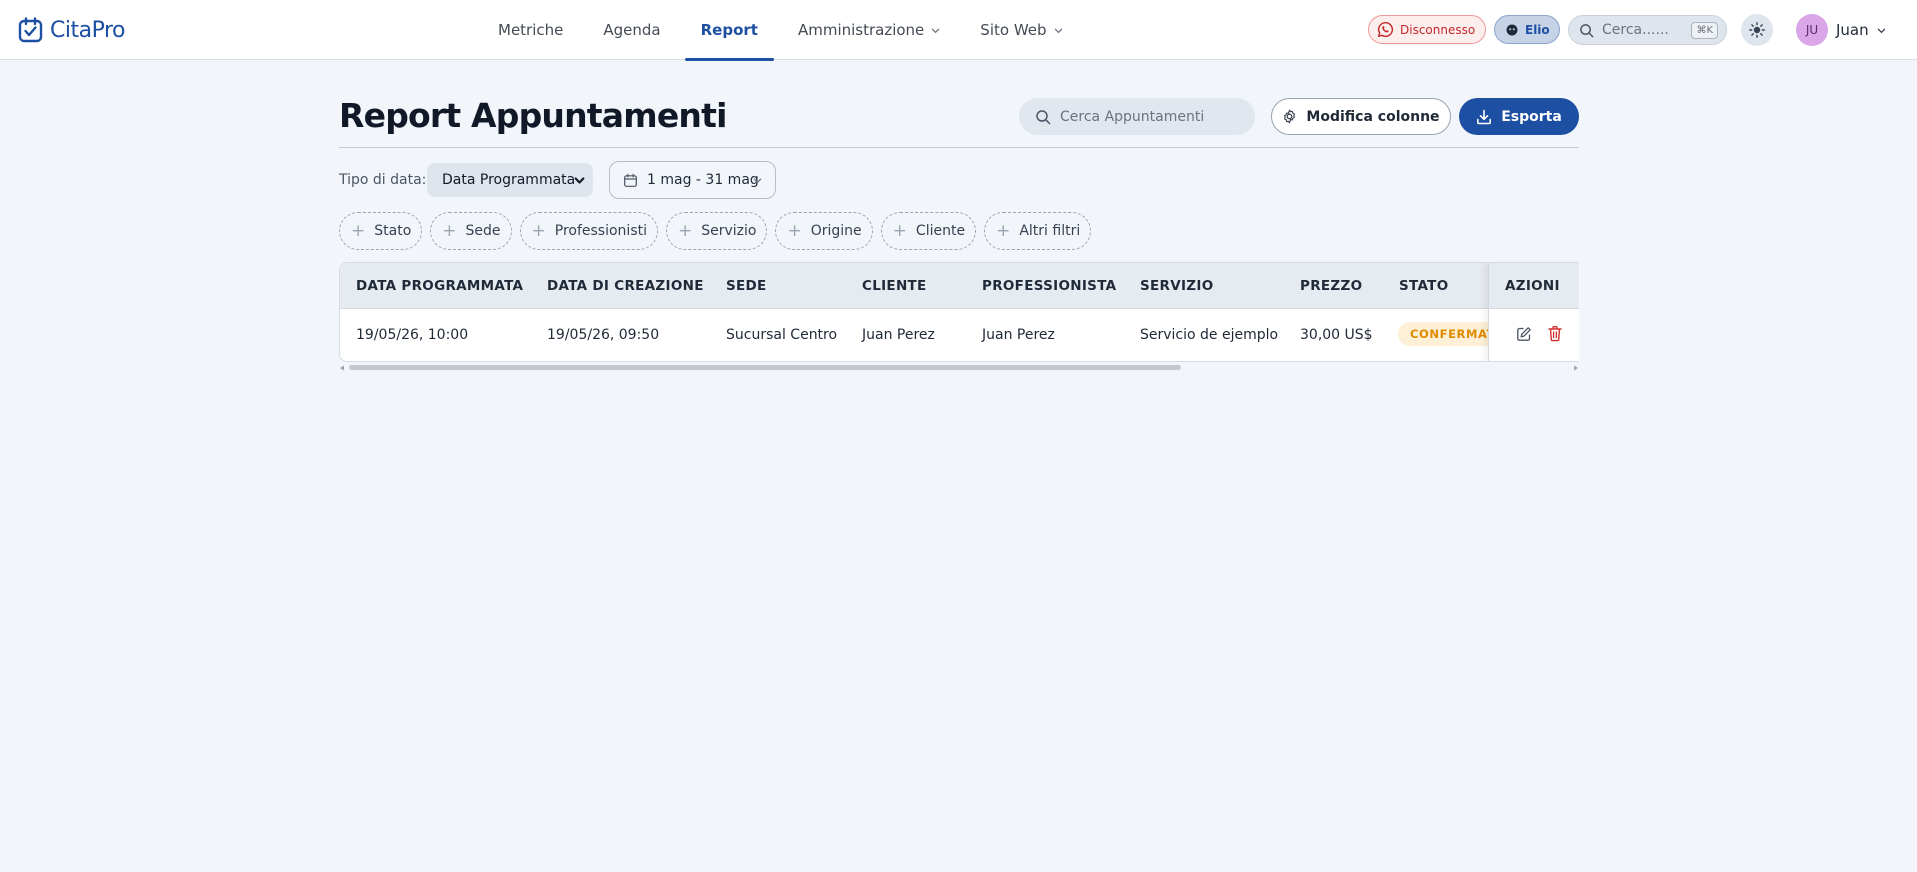 The image size is (1917, 872). Describe the element at coordinates (1209, 335) in the screenshot. I see `cell-service: Servicio de ejemplo` at that location.